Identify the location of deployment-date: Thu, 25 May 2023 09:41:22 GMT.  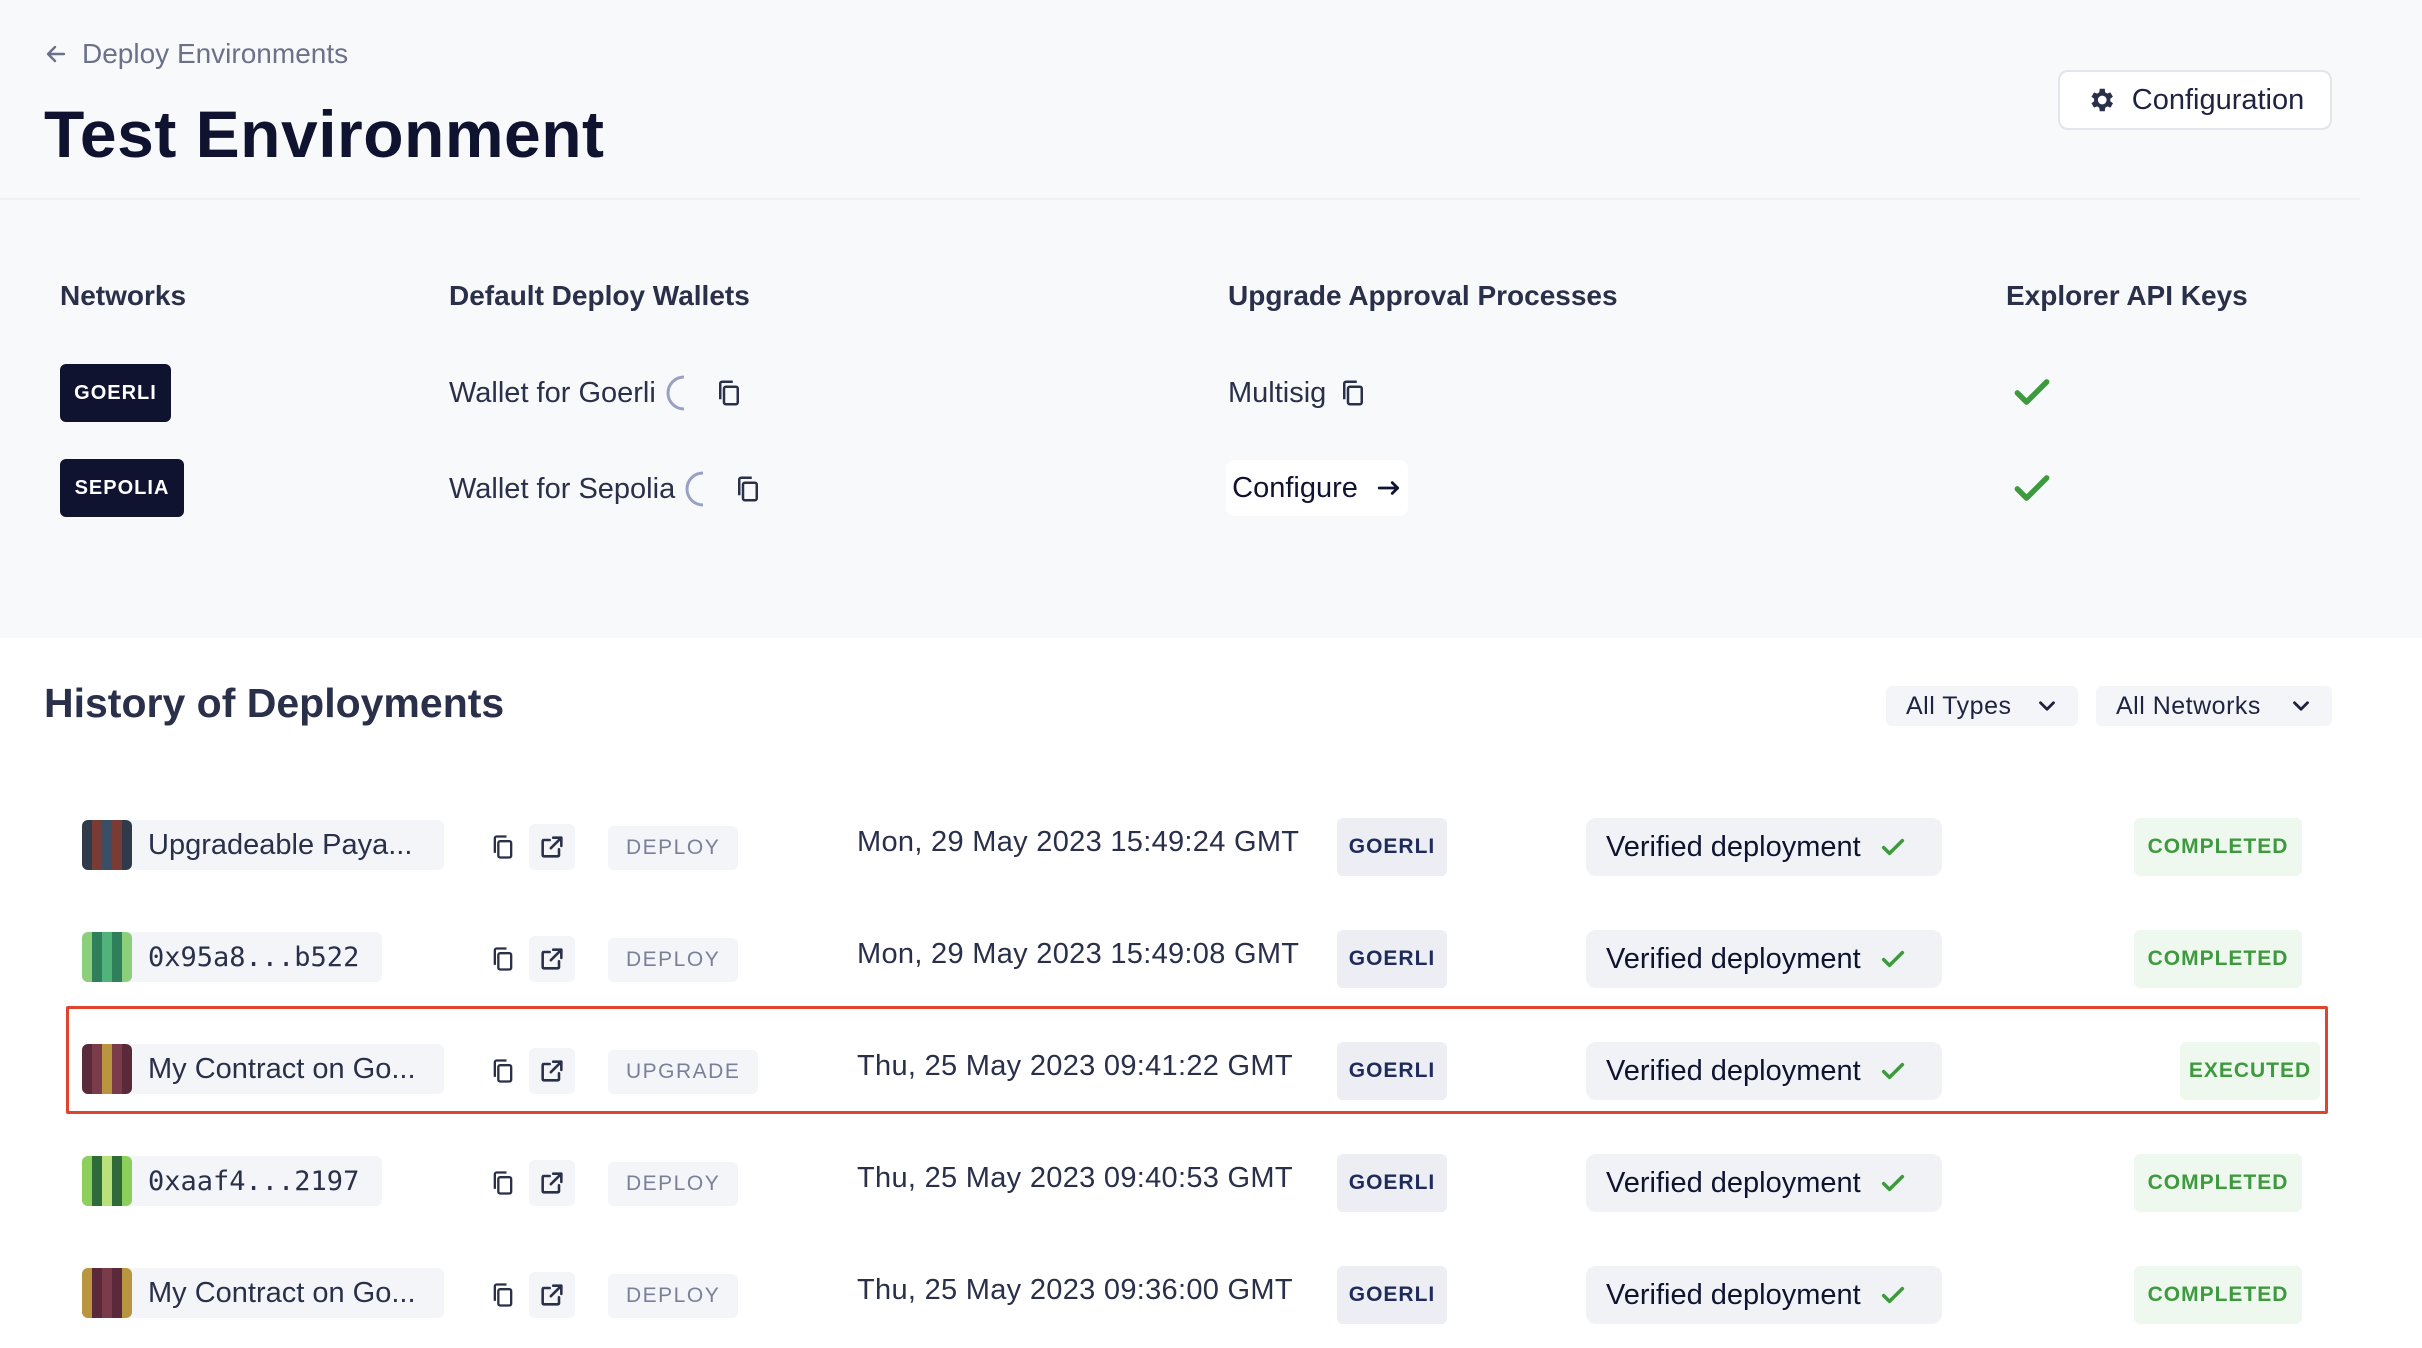
(1075, 1066).